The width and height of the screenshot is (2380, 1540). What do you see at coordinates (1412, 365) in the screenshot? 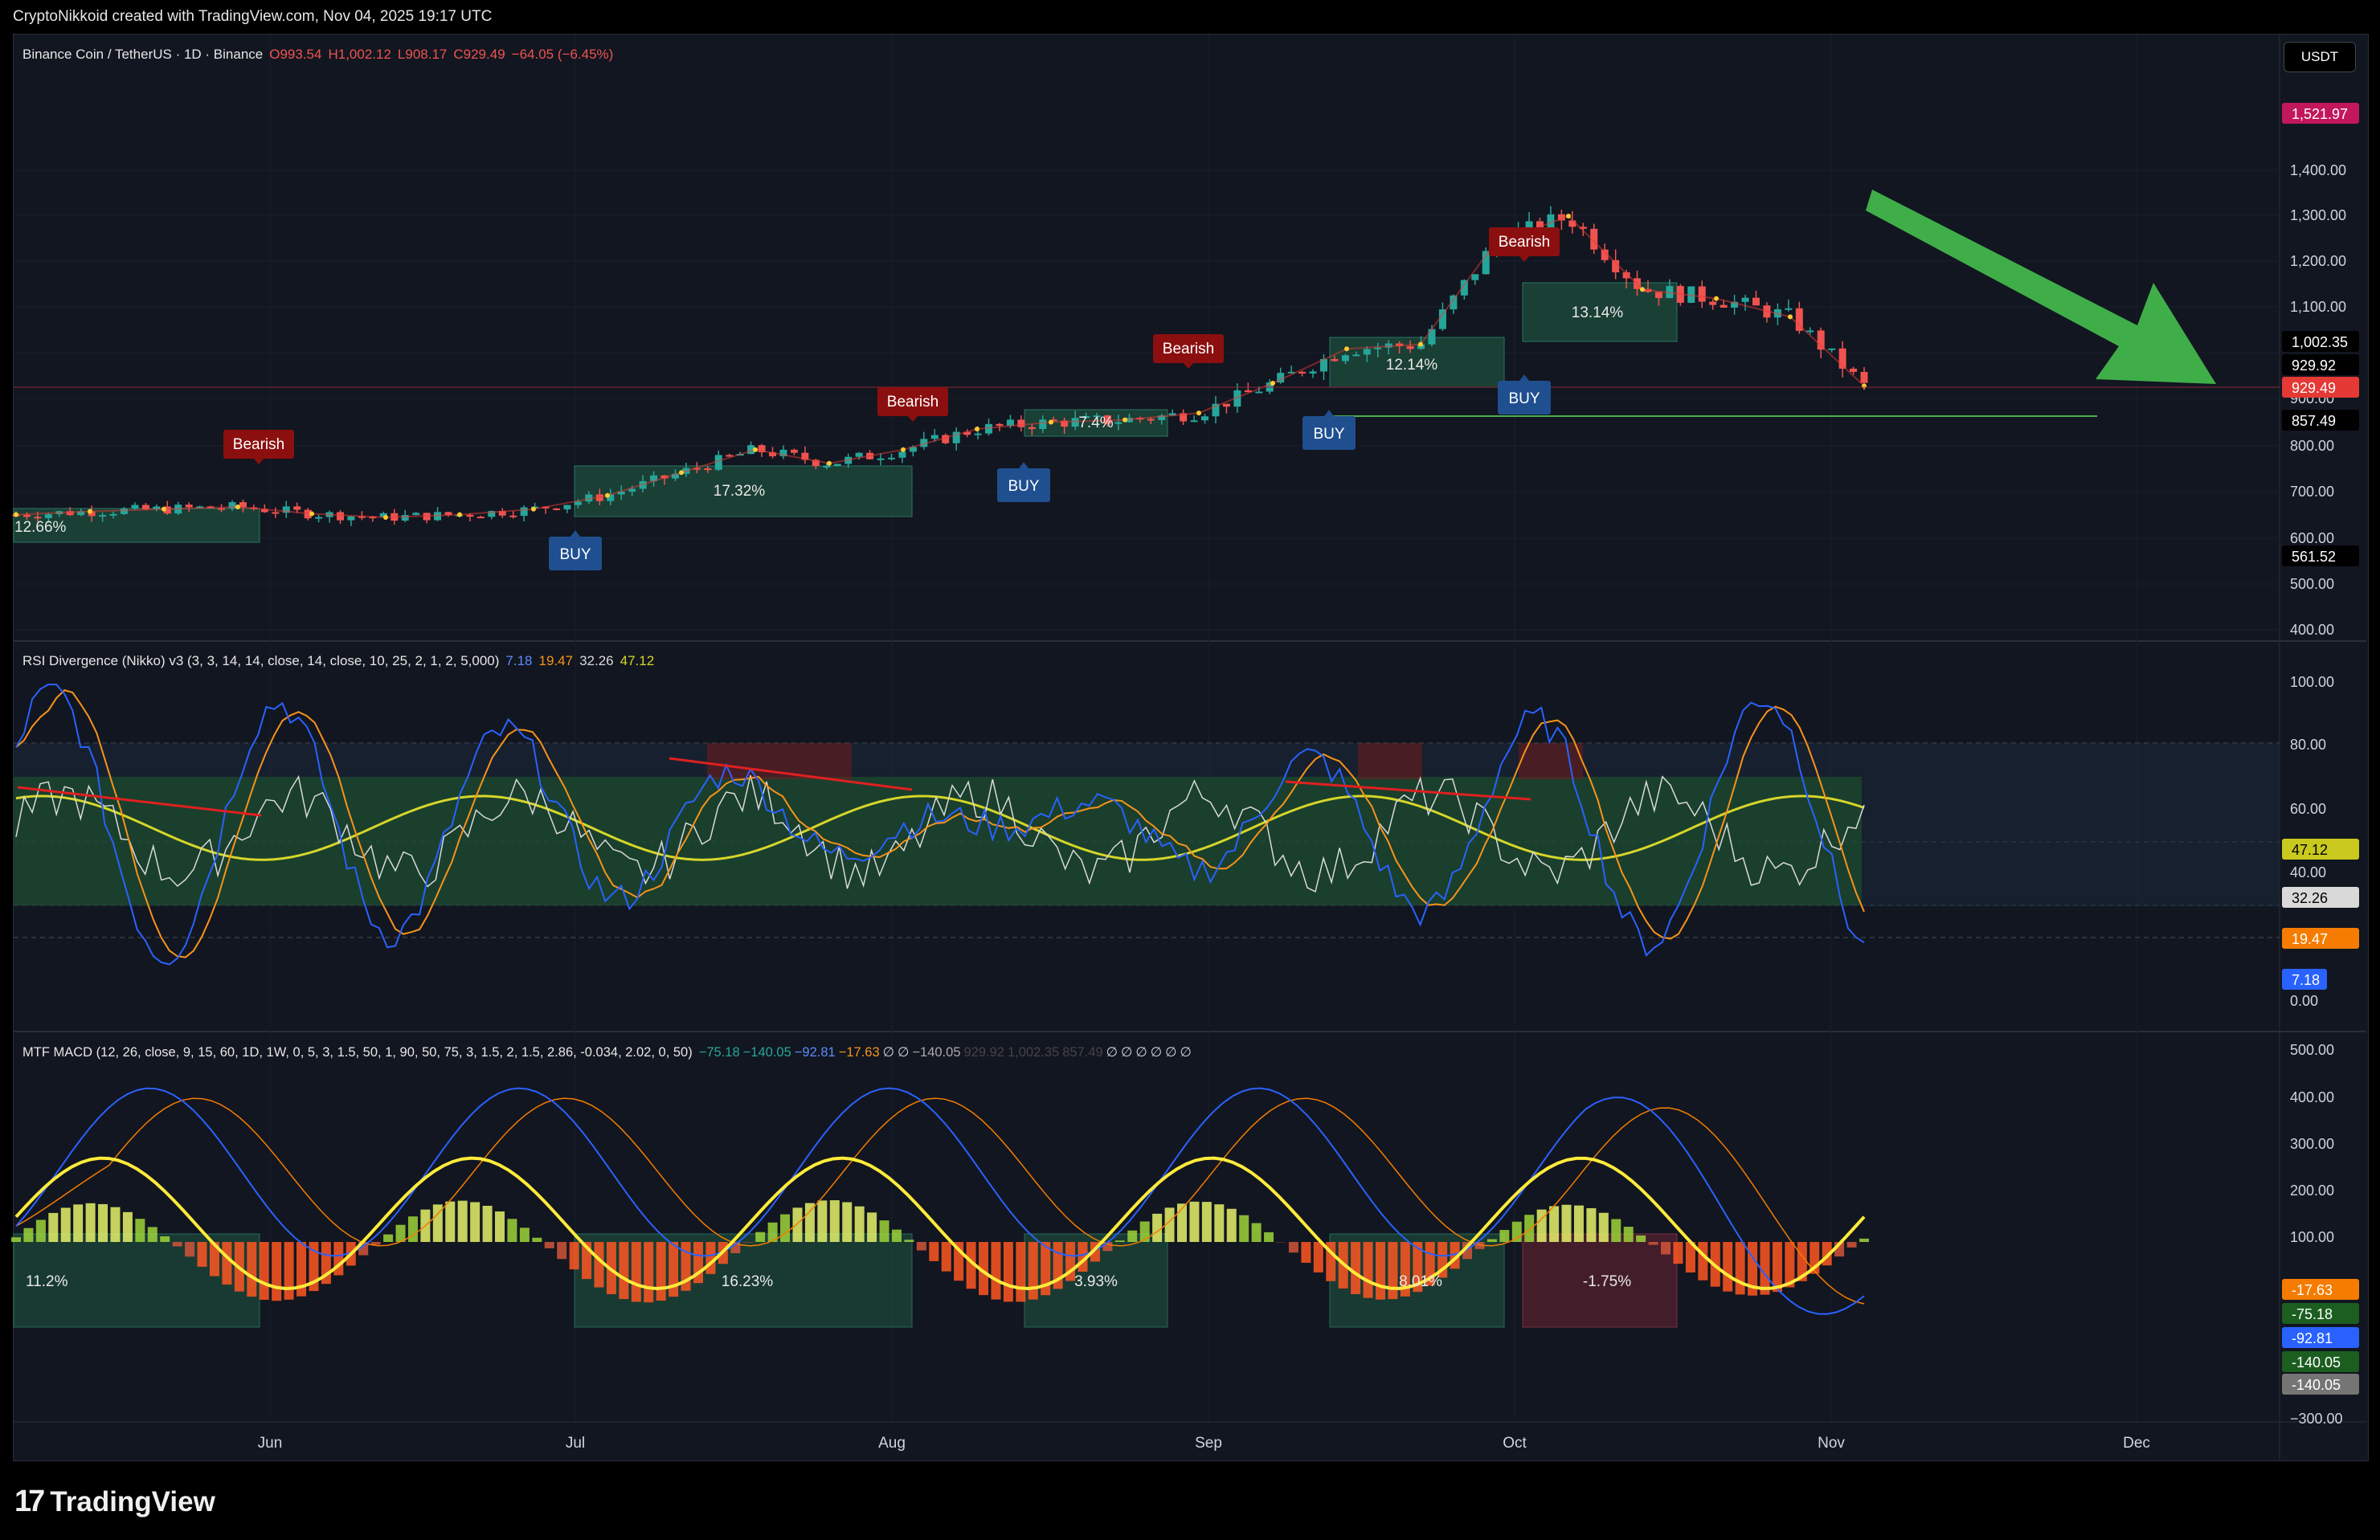
I see `box-label: 12.14%` at bounding box center [1412, 365].